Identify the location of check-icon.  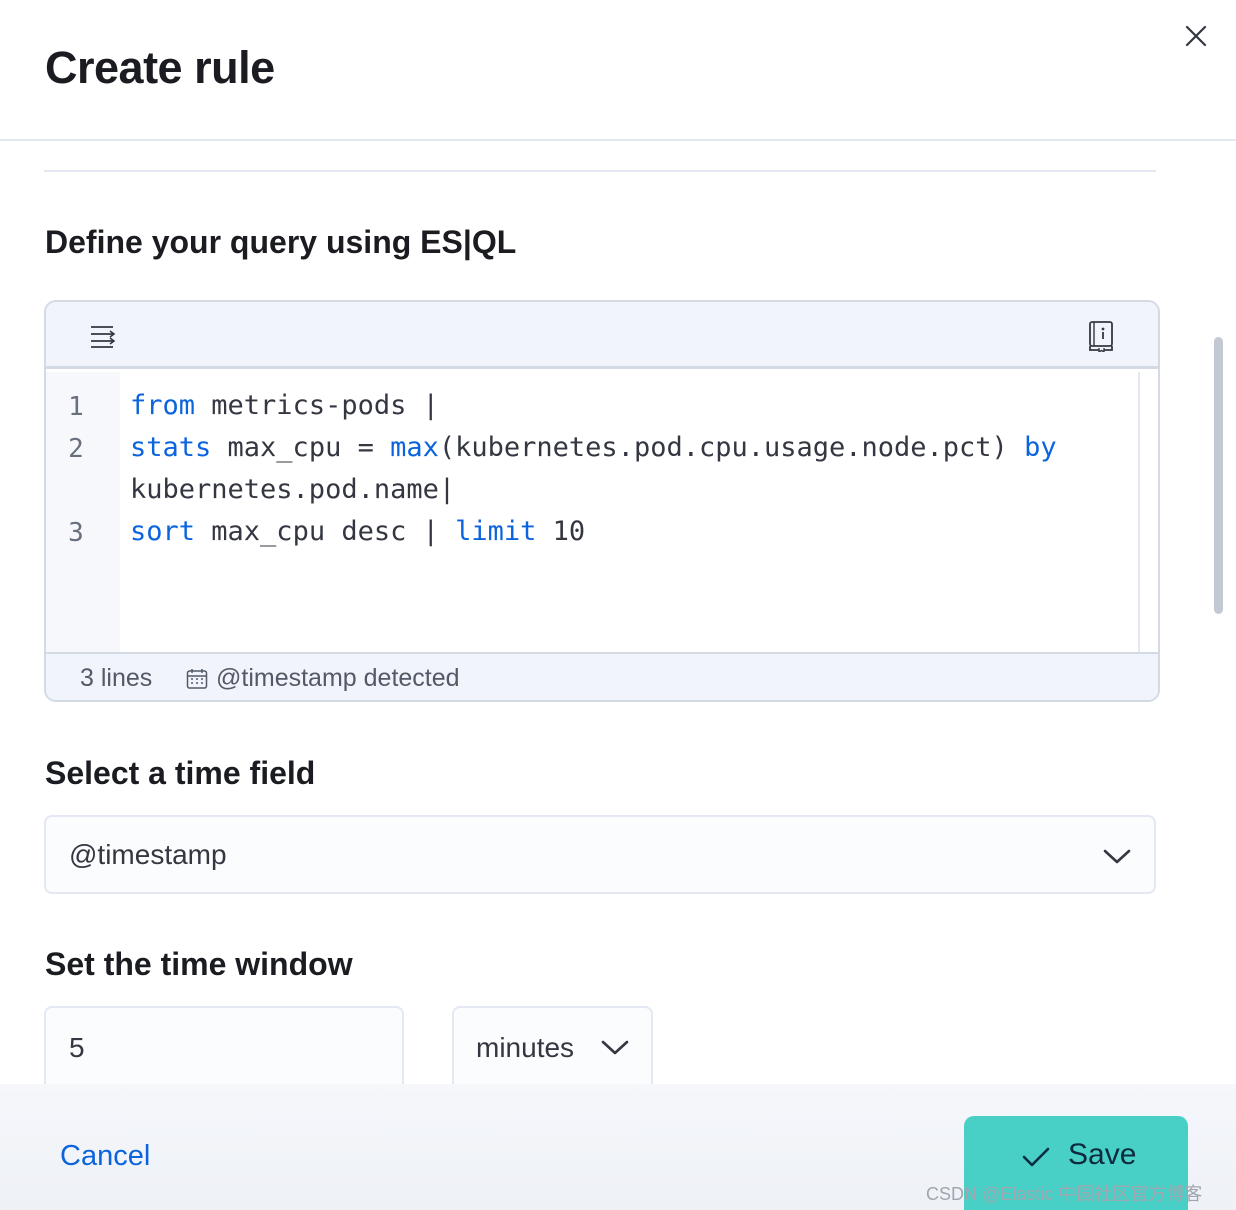
(1036, 1157).